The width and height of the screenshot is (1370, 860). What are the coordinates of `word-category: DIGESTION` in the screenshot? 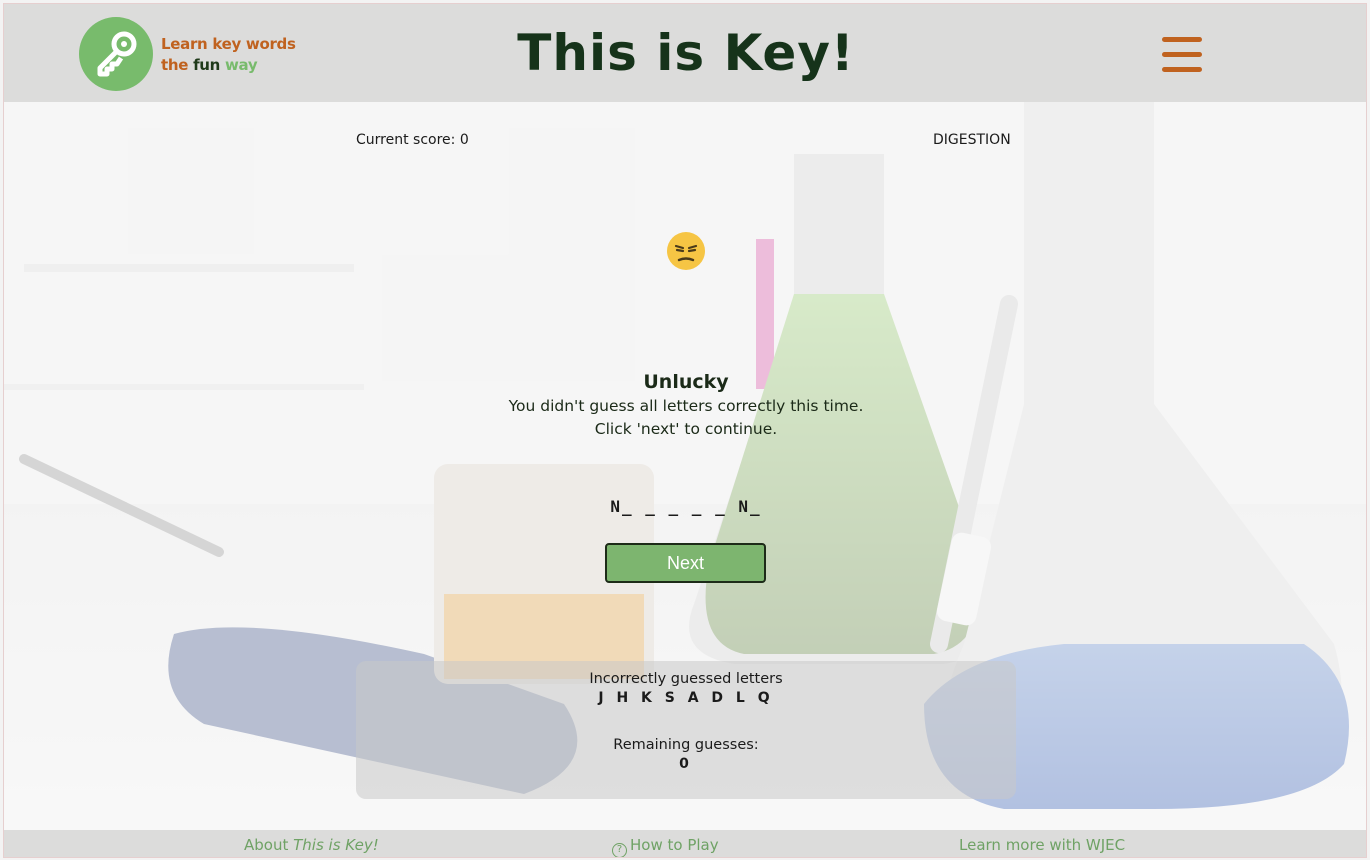 It's located at (972, 140).